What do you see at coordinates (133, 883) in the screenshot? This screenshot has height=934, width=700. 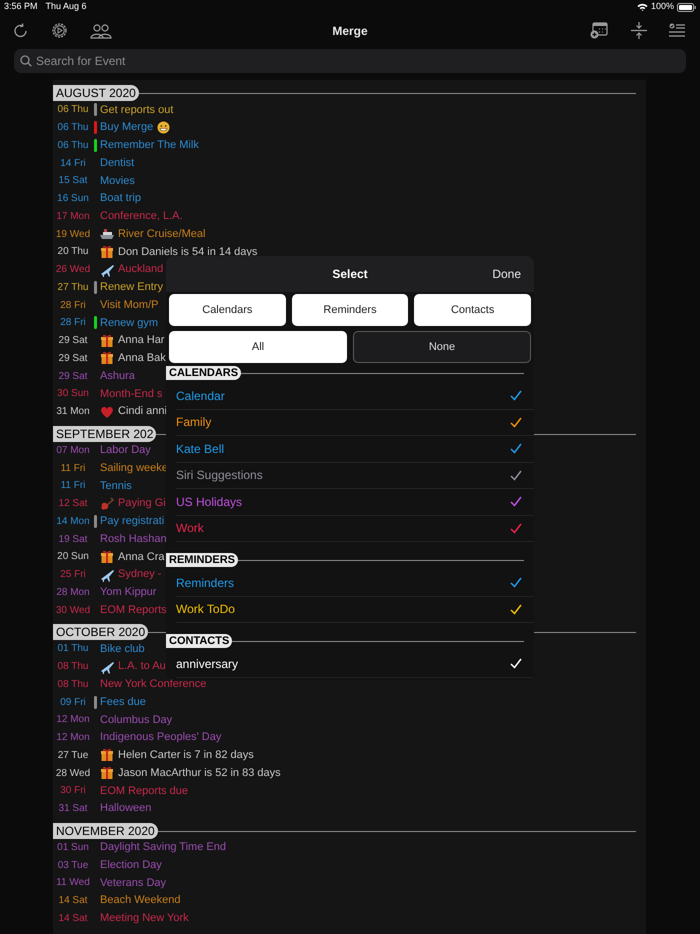 I see `event-title: Veterans Day` at bounding box center [133, 883].